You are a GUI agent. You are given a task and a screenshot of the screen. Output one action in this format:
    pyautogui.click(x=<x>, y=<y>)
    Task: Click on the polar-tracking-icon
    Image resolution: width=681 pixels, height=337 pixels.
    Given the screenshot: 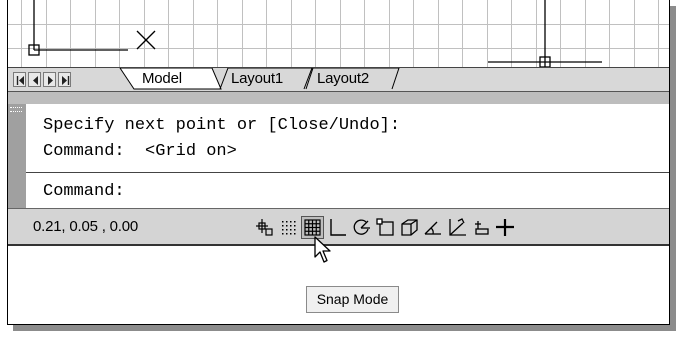 What is the action you would take?
    pyautogui.click(x=361, y=227)
    